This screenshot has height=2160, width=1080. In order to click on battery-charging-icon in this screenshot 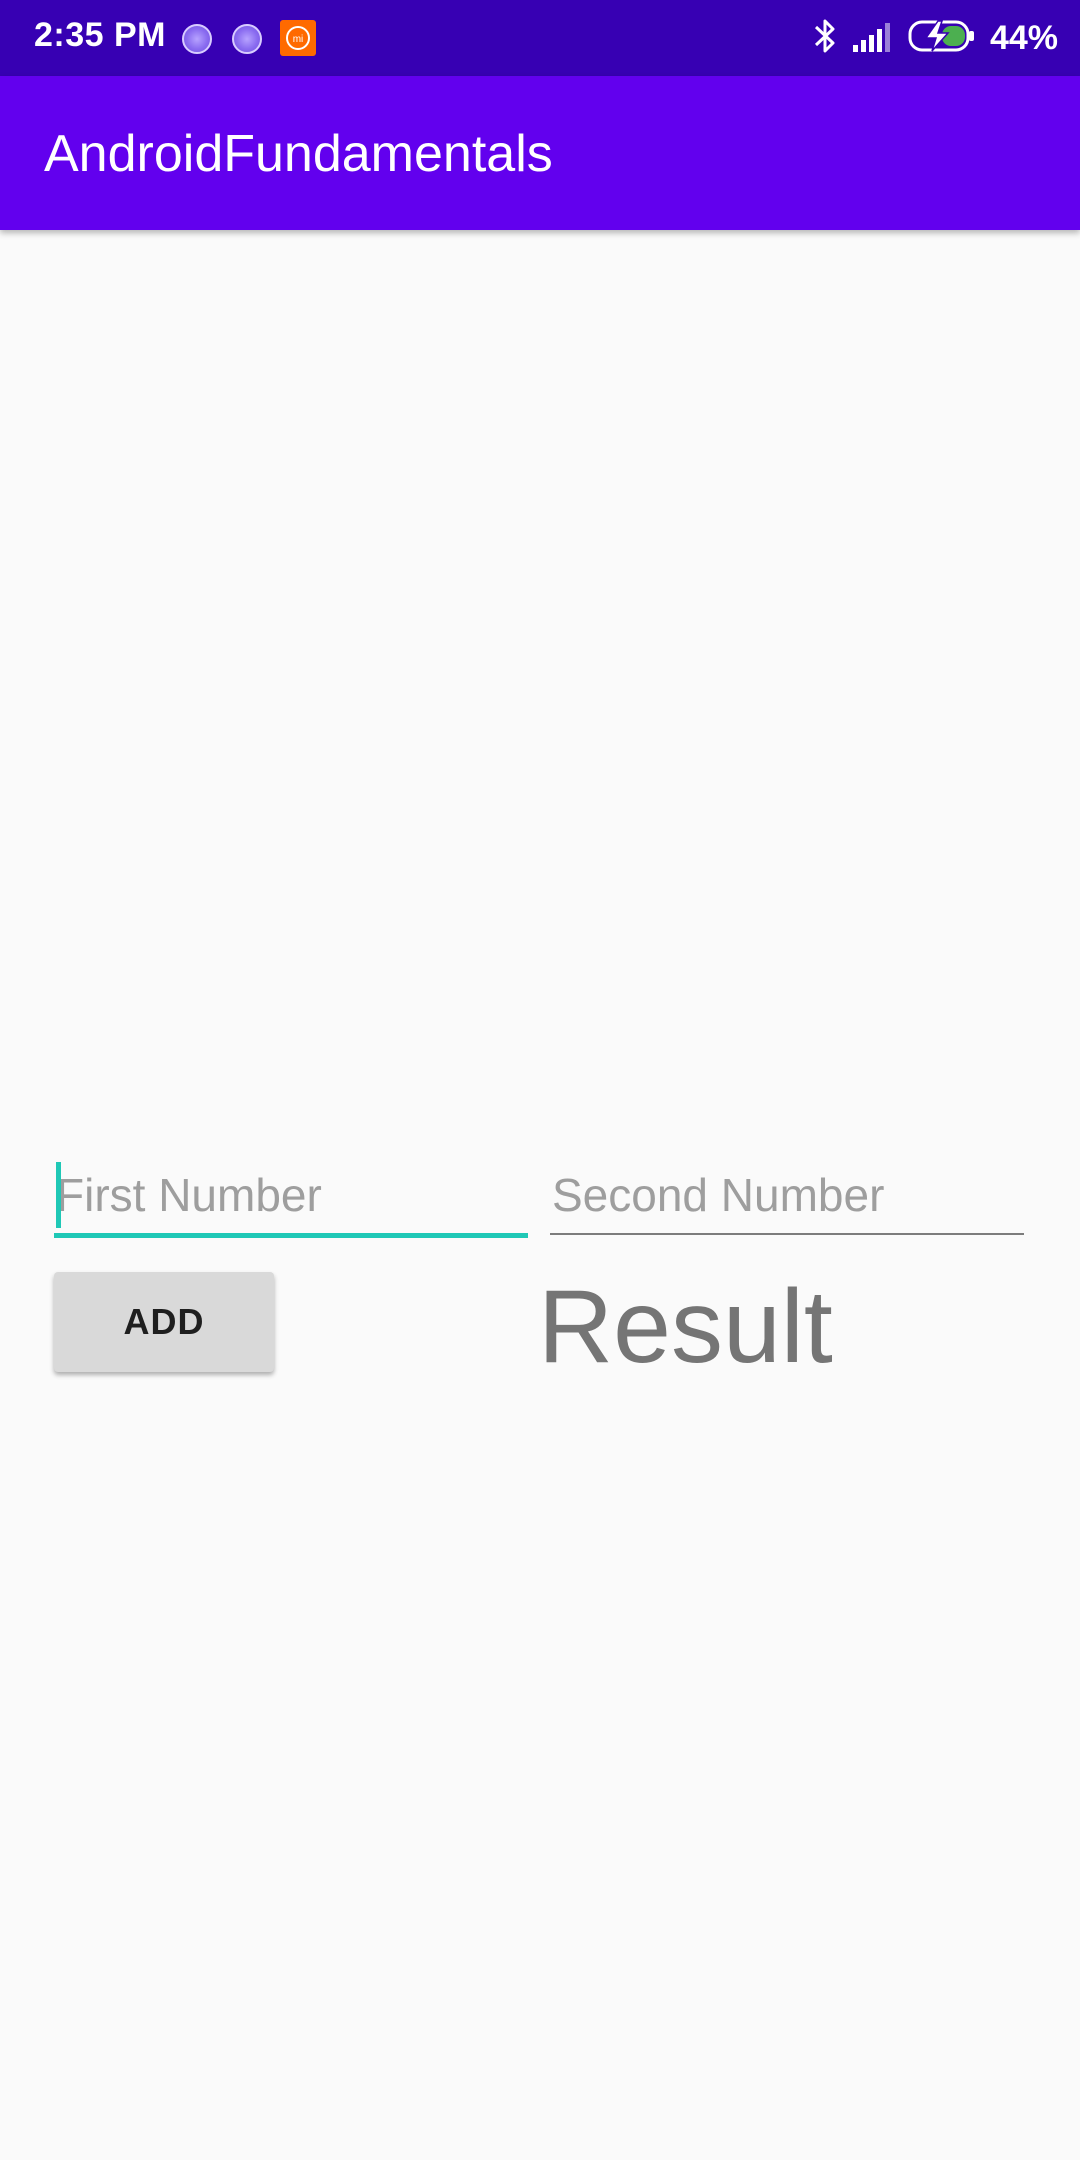, I will do `click(942, 38)`.